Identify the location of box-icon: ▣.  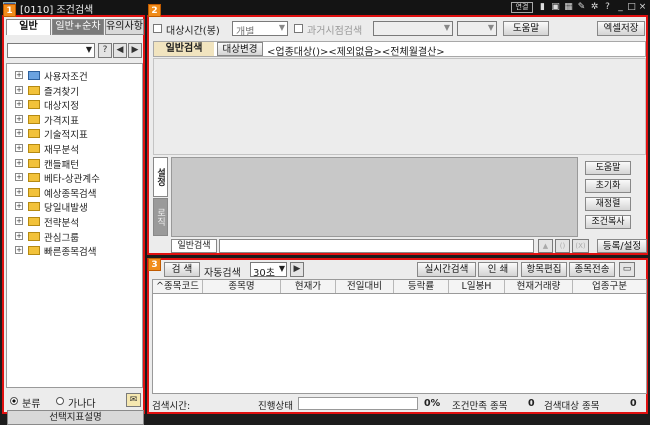
(555, 7).